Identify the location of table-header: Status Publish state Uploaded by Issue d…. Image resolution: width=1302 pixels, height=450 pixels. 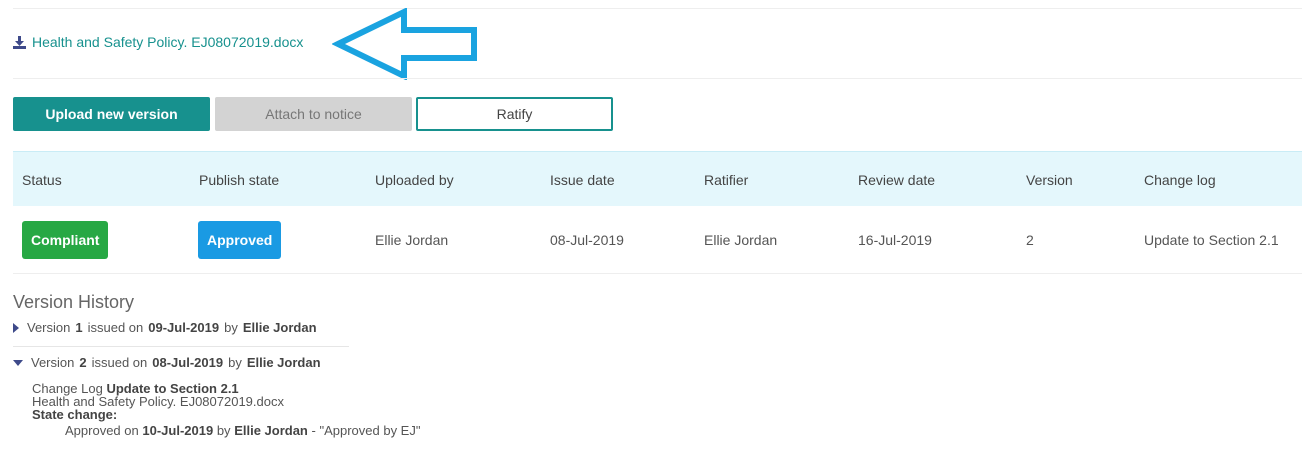
(657, 178).